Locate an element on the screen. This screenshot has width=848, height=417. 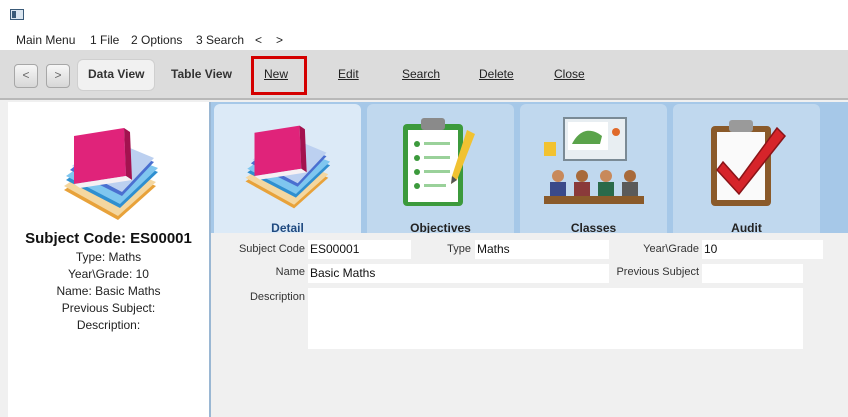
description-field is located at coordinates (555, 318).